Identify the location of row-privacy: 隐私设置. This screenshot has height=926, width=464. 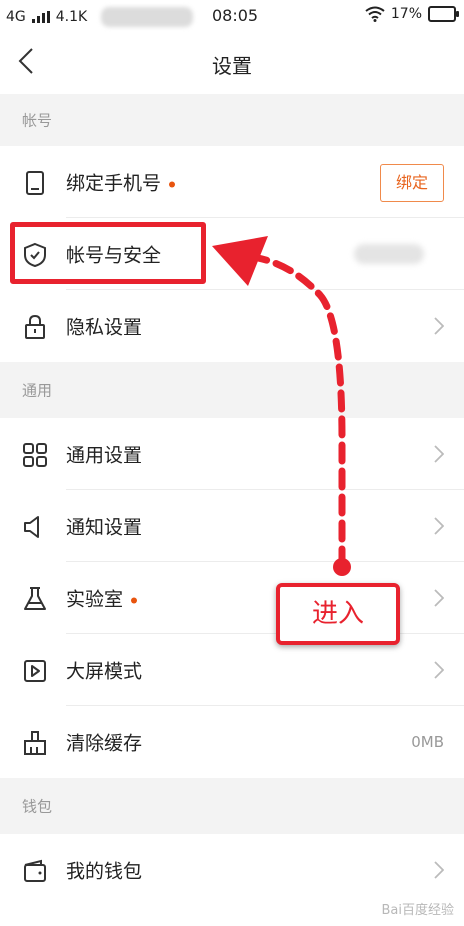
(232, 326).